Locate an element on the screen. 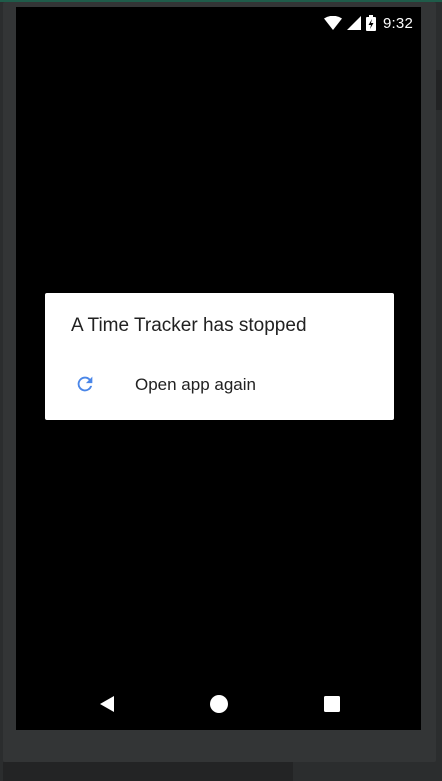 The height and width of the screenshot is (781, 442). back-icon is located at coordinates (107, 704).